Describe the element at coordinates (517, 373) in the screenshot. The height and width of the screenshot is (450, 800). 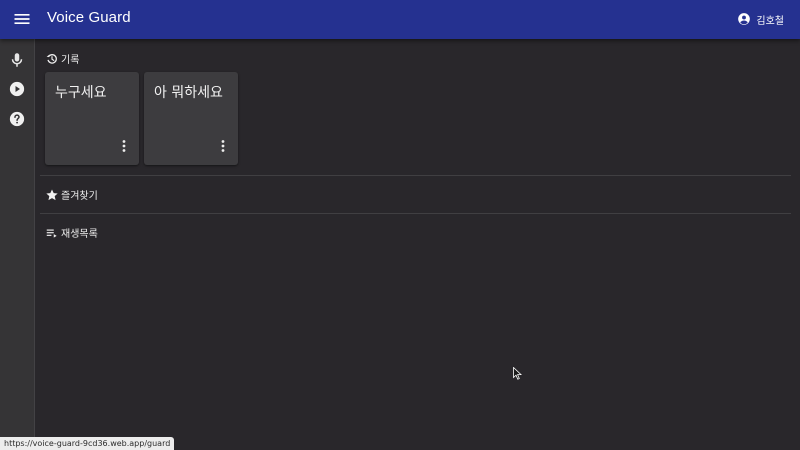
I see `mouse-cursor-icon` at that location.